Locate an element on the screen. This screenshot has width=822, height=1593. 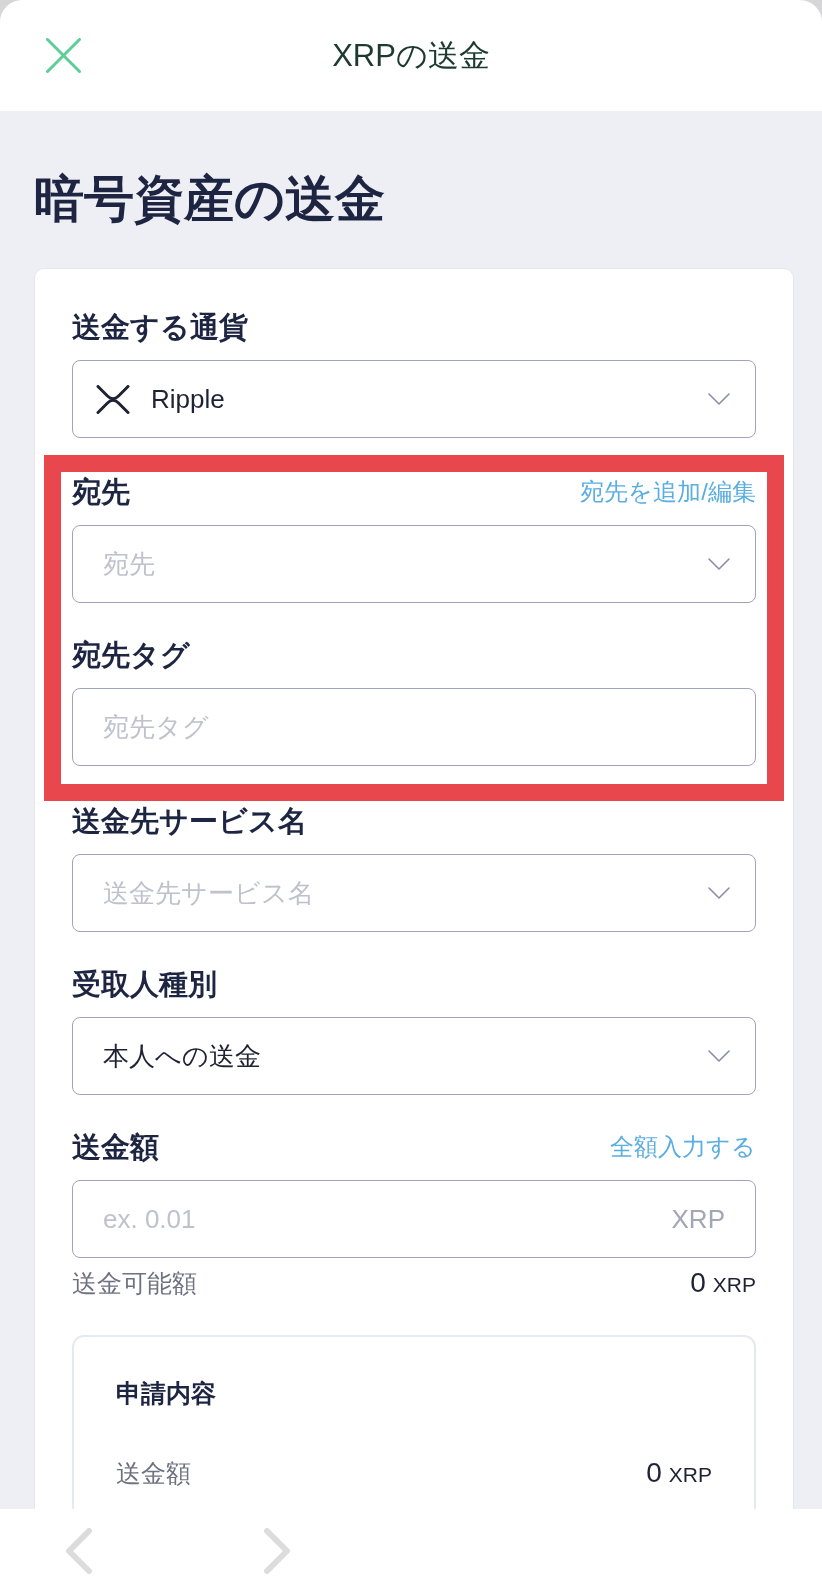
available-amount-value: 0 is located at coordinates (698, 1283).